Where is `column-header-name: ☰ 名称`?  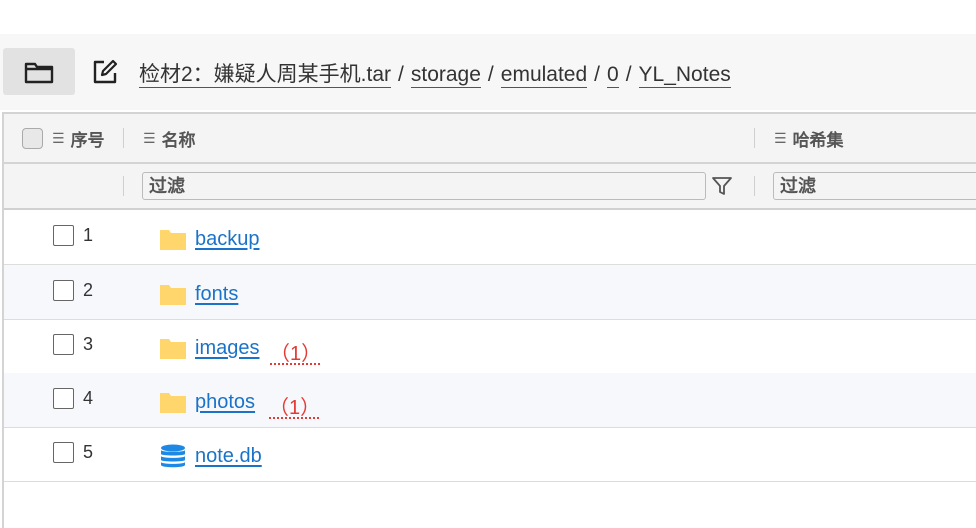
column-header-name: ☰ 名称 is located at coordinates (169, 138).